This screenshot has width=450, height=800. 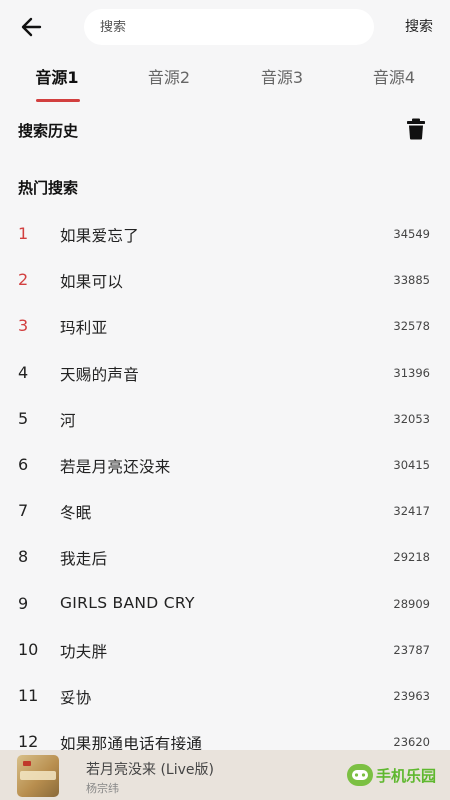 What do you see at coordinates (411, 649) in the screenshot?
I see `search-count: 23787` at bounding box center [411, 649].